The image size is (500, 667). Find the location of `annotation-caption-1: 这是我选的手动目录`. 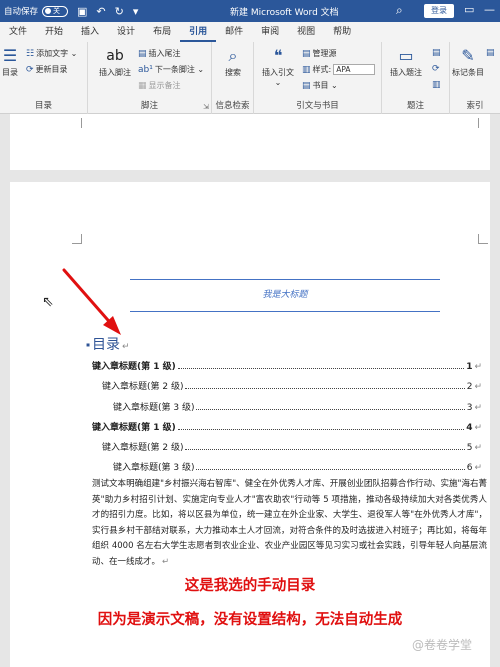

annotation-caption-1: 这是我选的手动目录 is located at coordinates (250, 586).